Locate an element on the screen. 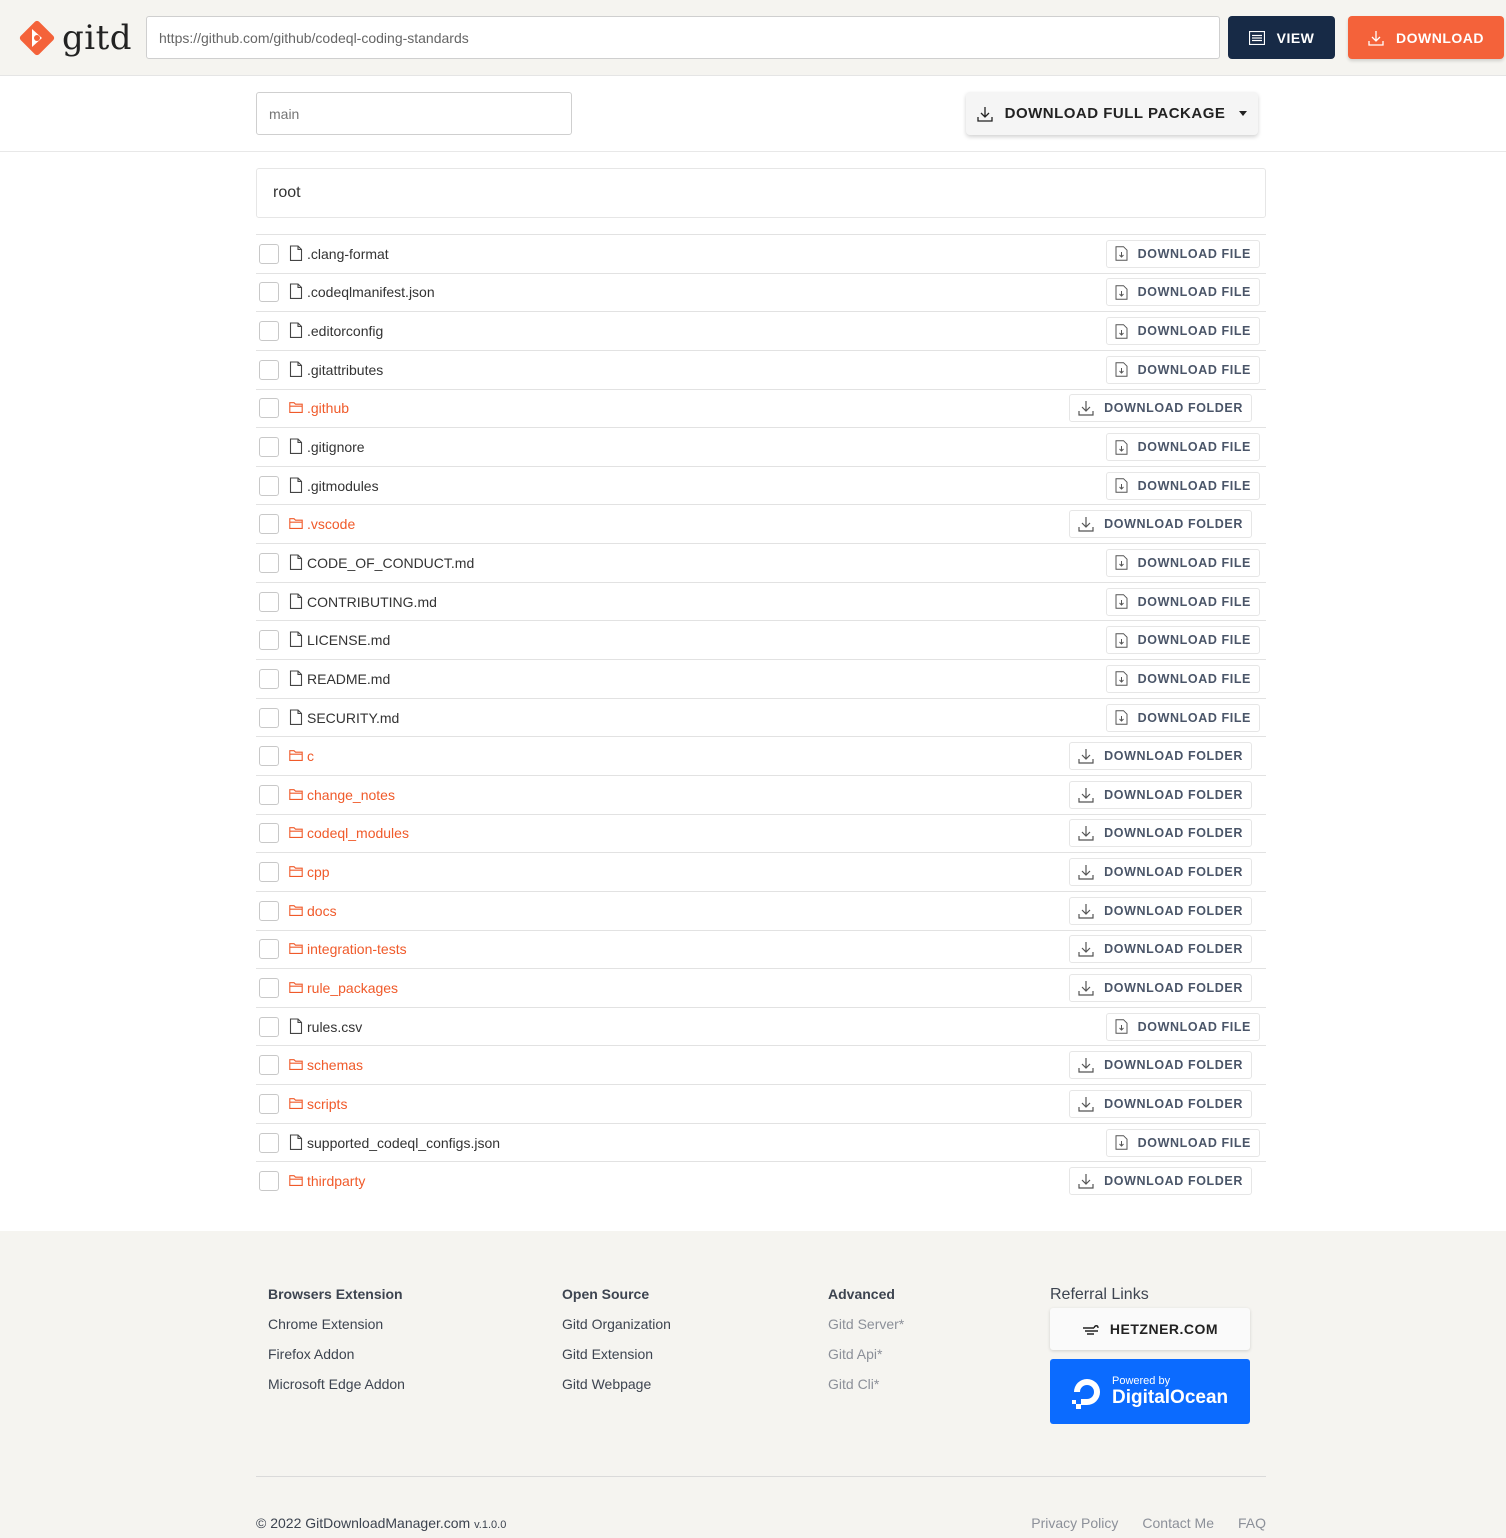  entry-name: docs is located at coordinates (322, 911).